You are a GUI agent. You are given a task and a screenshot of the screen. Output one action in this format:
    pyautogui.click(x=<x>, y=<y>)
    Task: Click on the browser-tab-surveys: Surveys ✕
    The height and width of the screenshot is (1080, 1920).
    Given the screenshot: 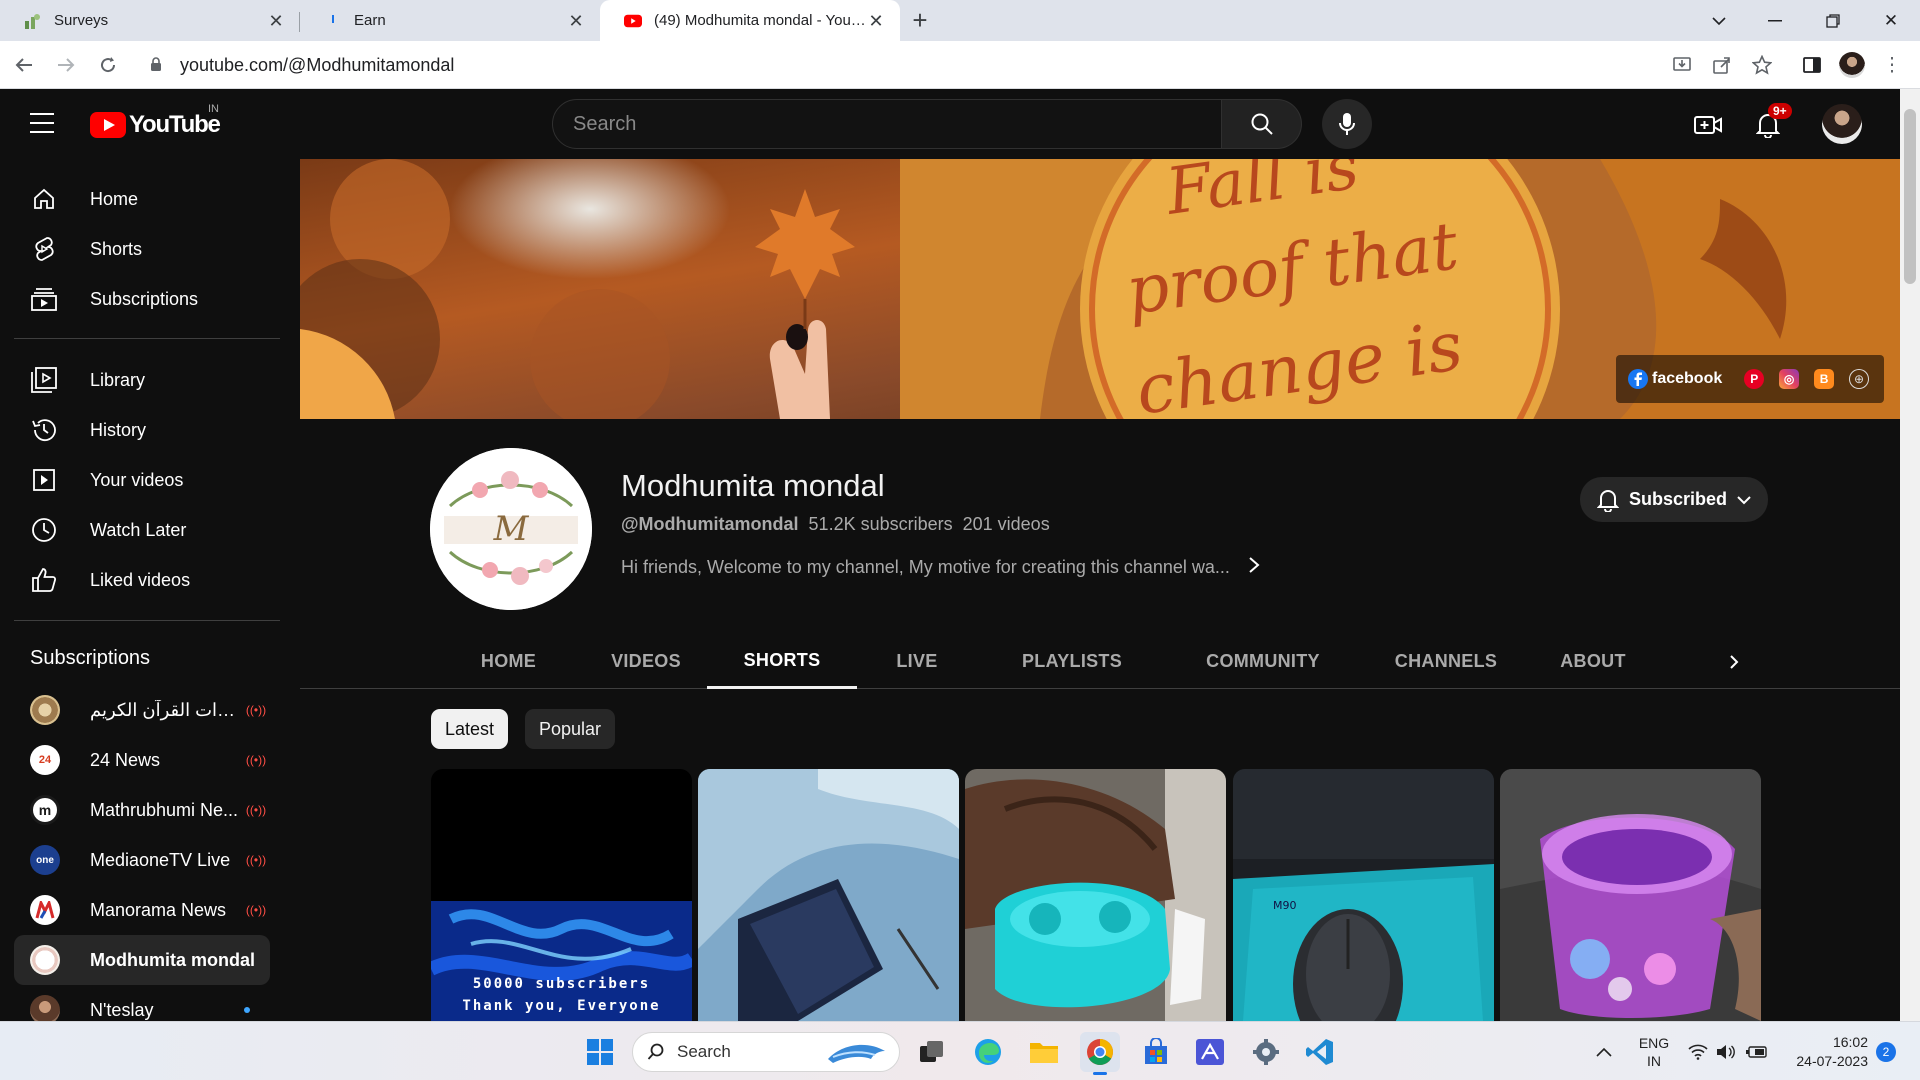 What is the action you would take?
    pyautogui.click(x=150, y=20)
    